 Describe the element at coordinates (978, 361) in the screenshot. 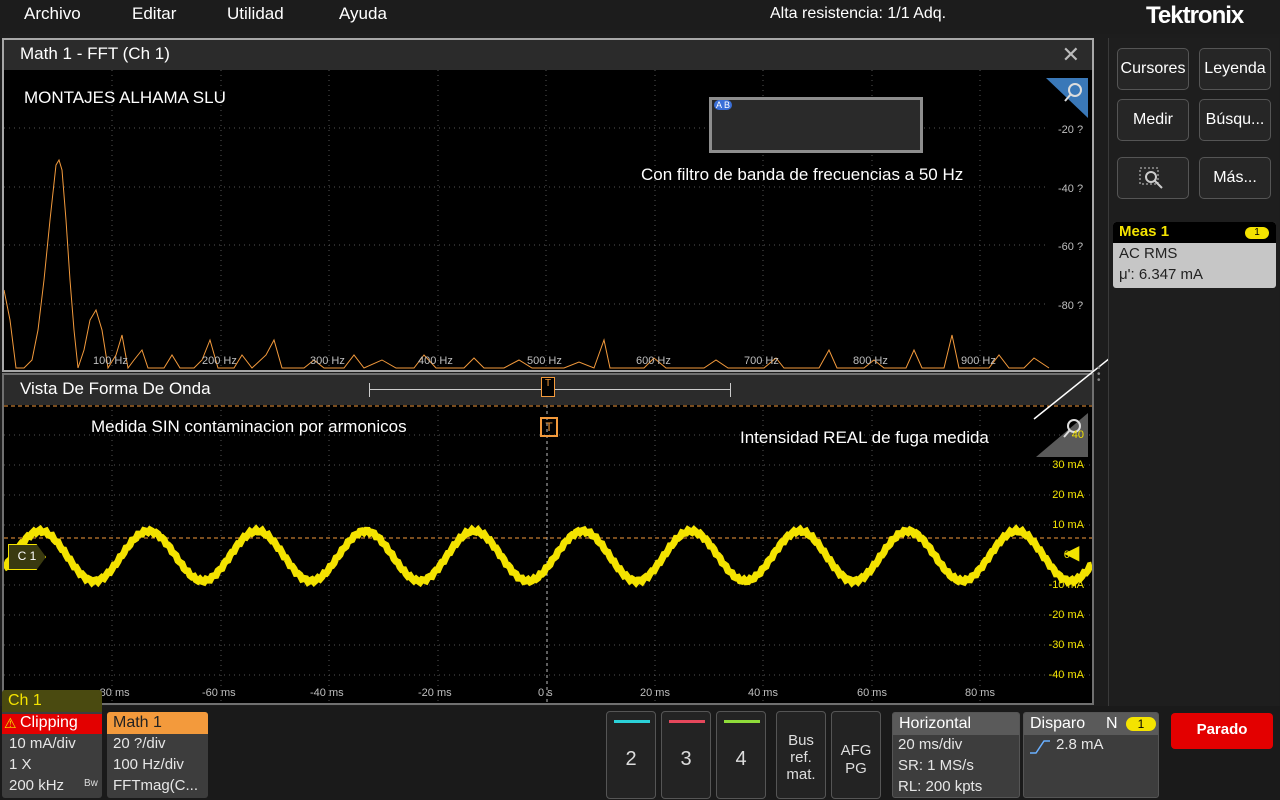

I see `fft-x-label: 900 Hz` at that location.